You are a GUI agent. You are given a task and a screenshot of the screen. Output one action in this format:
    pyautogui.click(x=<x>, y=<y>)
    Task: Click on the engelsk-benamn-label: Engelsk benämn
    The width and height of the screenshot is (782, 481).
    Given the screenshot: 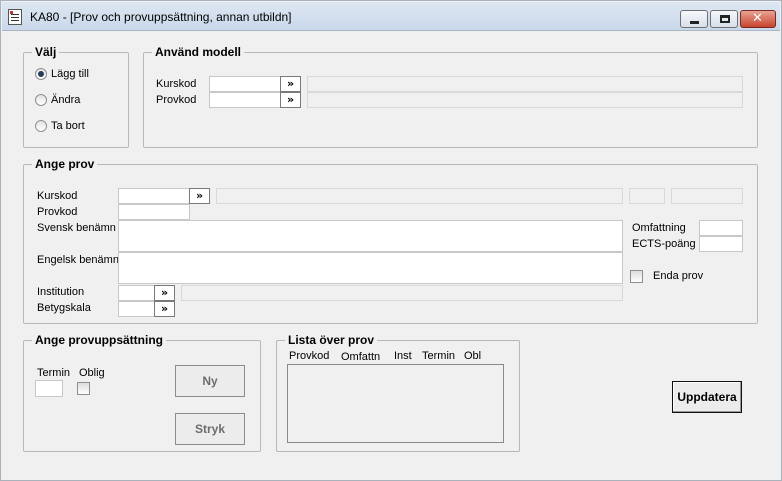 What is the action you would take?
    pyautogui.click(x=78, y=260)
    